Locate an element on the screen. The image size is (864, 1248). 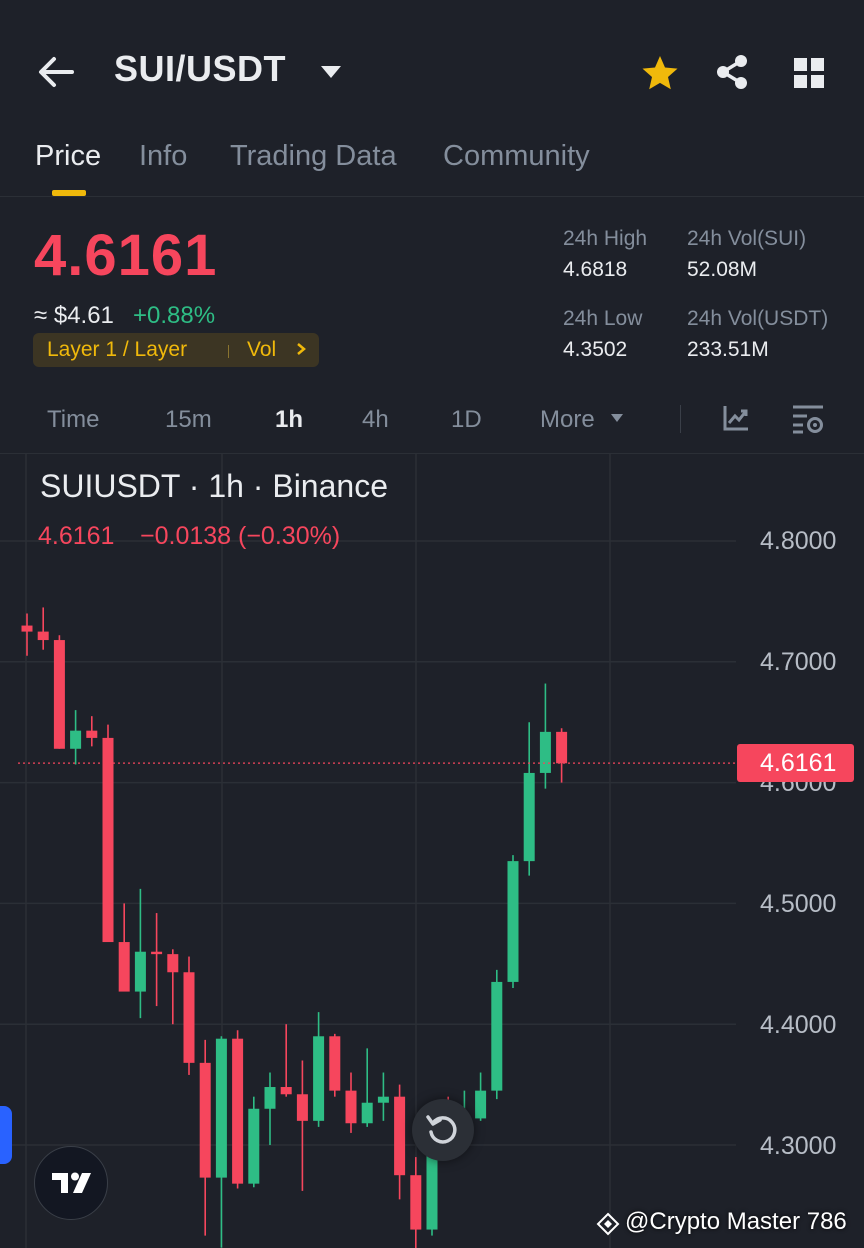
last-price-badge-label: 4.6161 is located at coordinates (798, 763).